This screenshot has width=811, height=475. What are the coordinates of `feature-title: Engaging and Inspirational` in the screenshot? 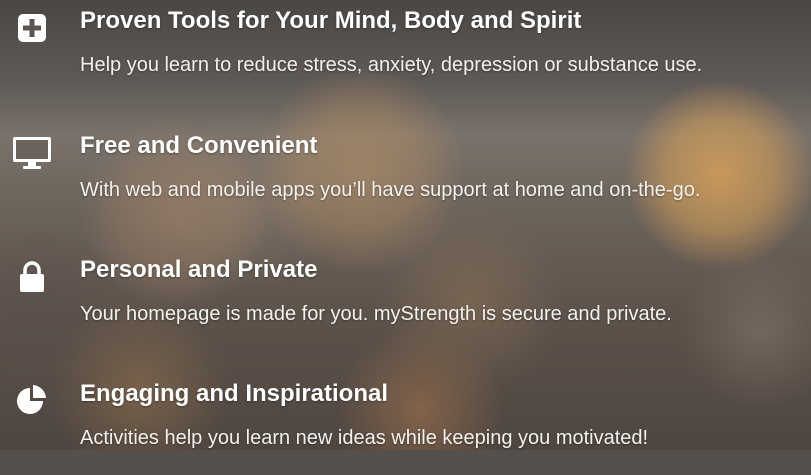 It's located at (234, 393).